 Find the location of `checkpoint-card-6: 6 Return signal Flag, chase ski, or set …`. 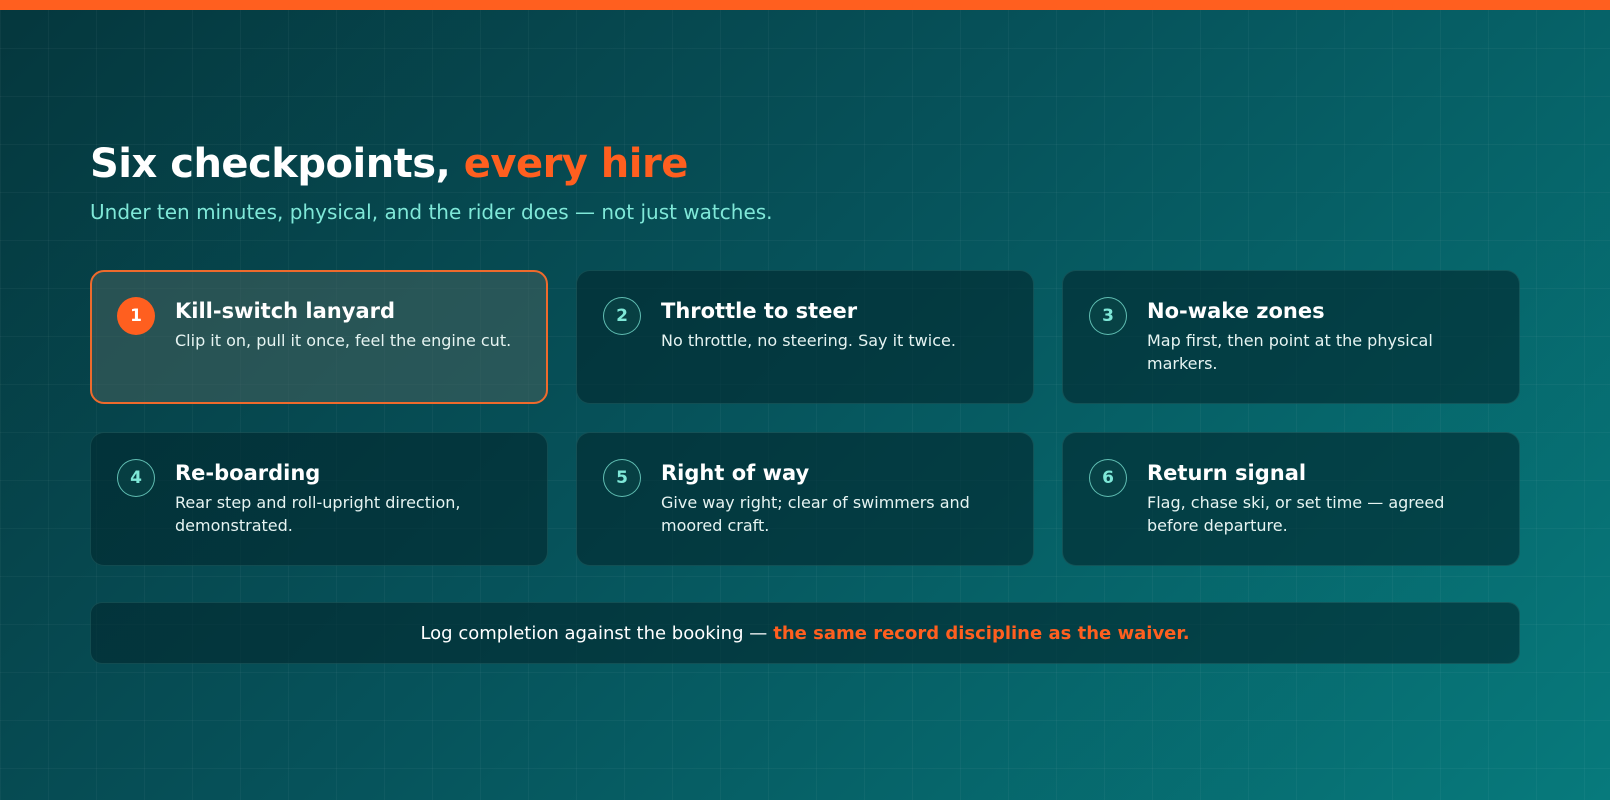

checkpoint-card-6: 6 Return signal Flag, chase ski, or set … is located at coordinates (1291, 499).